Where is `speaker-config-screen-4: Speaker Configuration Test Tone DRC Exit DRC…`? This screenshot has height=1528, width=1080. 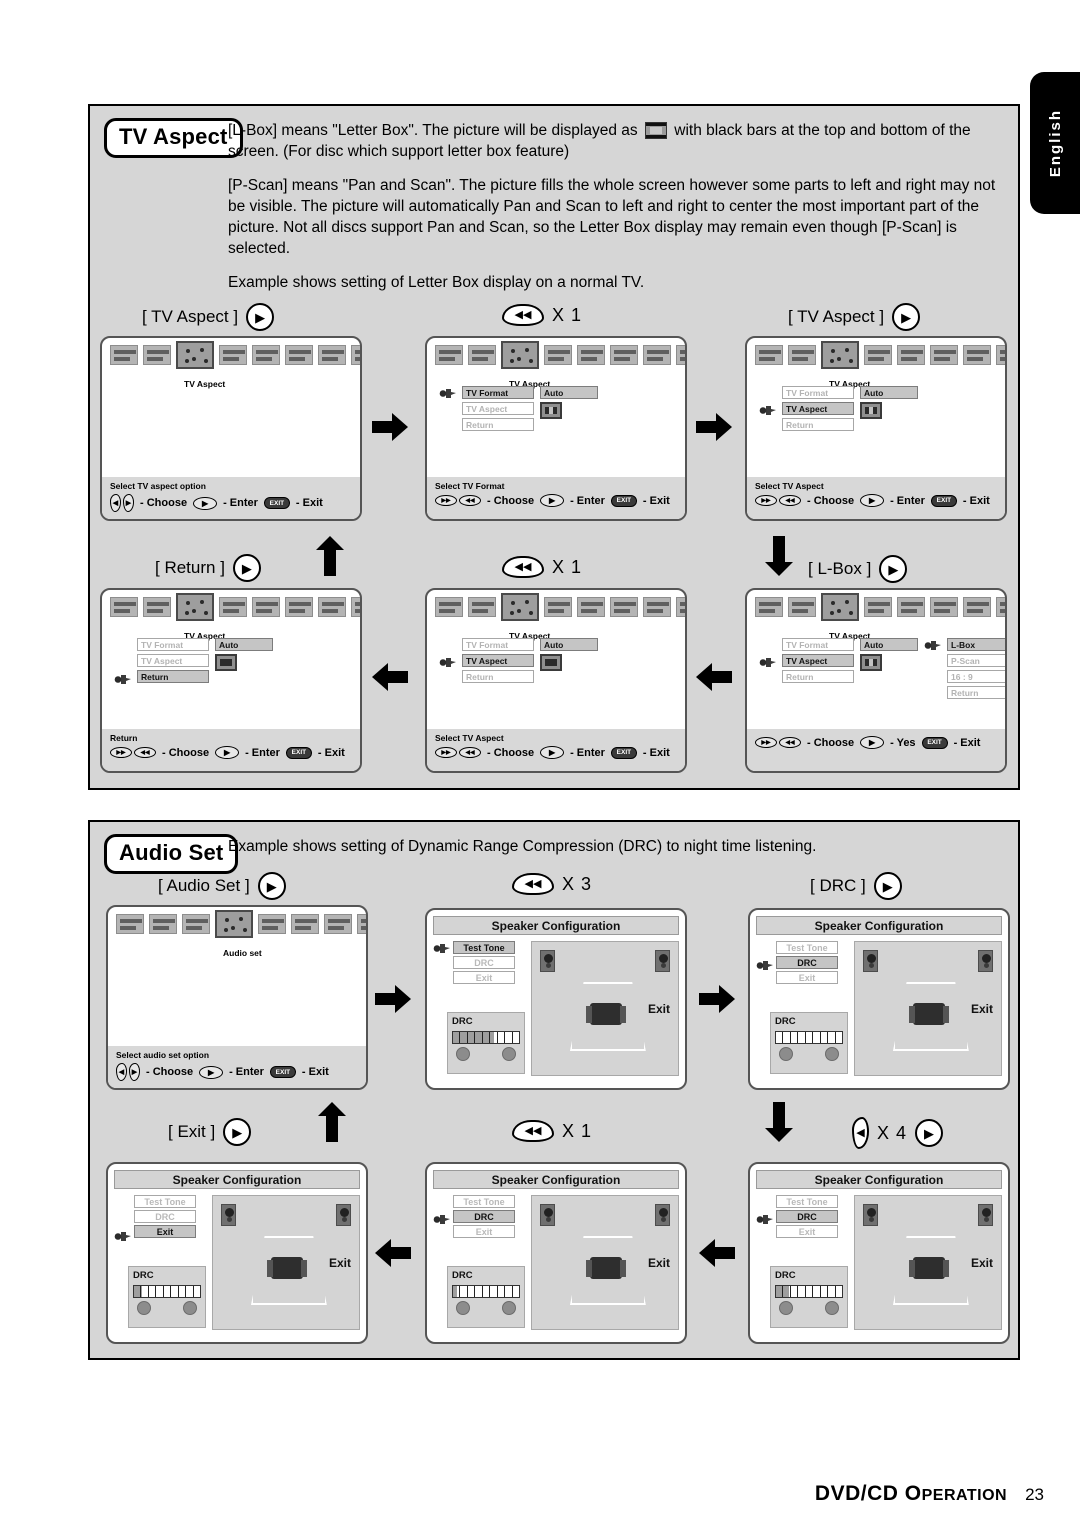 speaker-config-screen-4: Speaker Configuration Test Tone DRC Exit DRC… is located at coordinates (879, 1253).